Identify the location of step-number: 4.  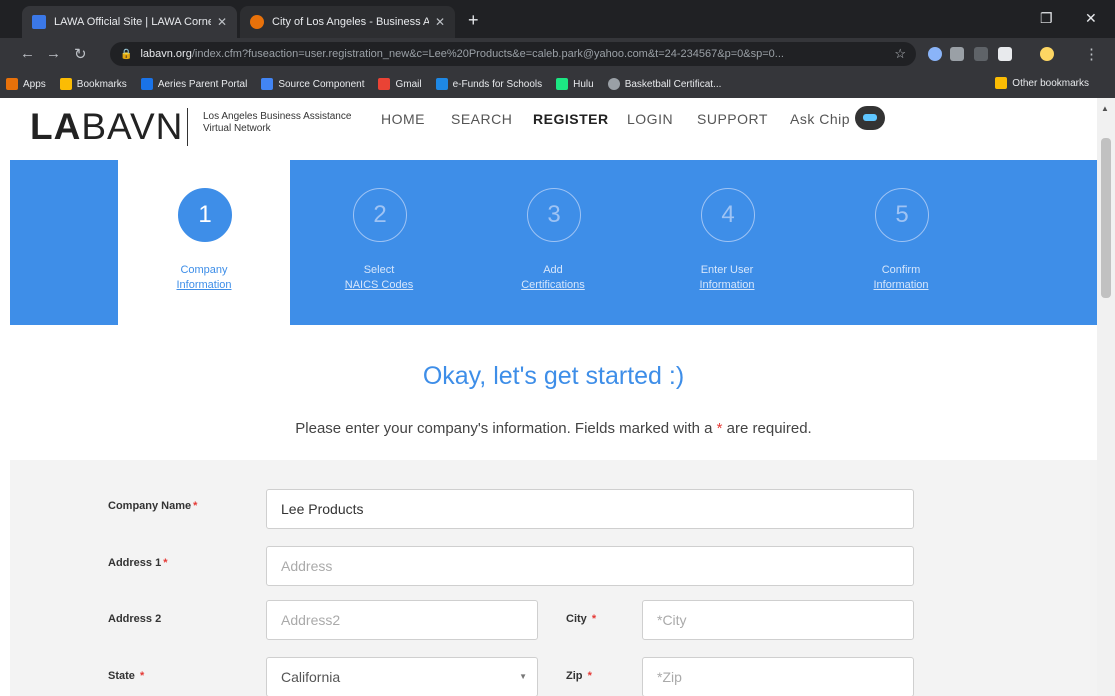
(728, 215).